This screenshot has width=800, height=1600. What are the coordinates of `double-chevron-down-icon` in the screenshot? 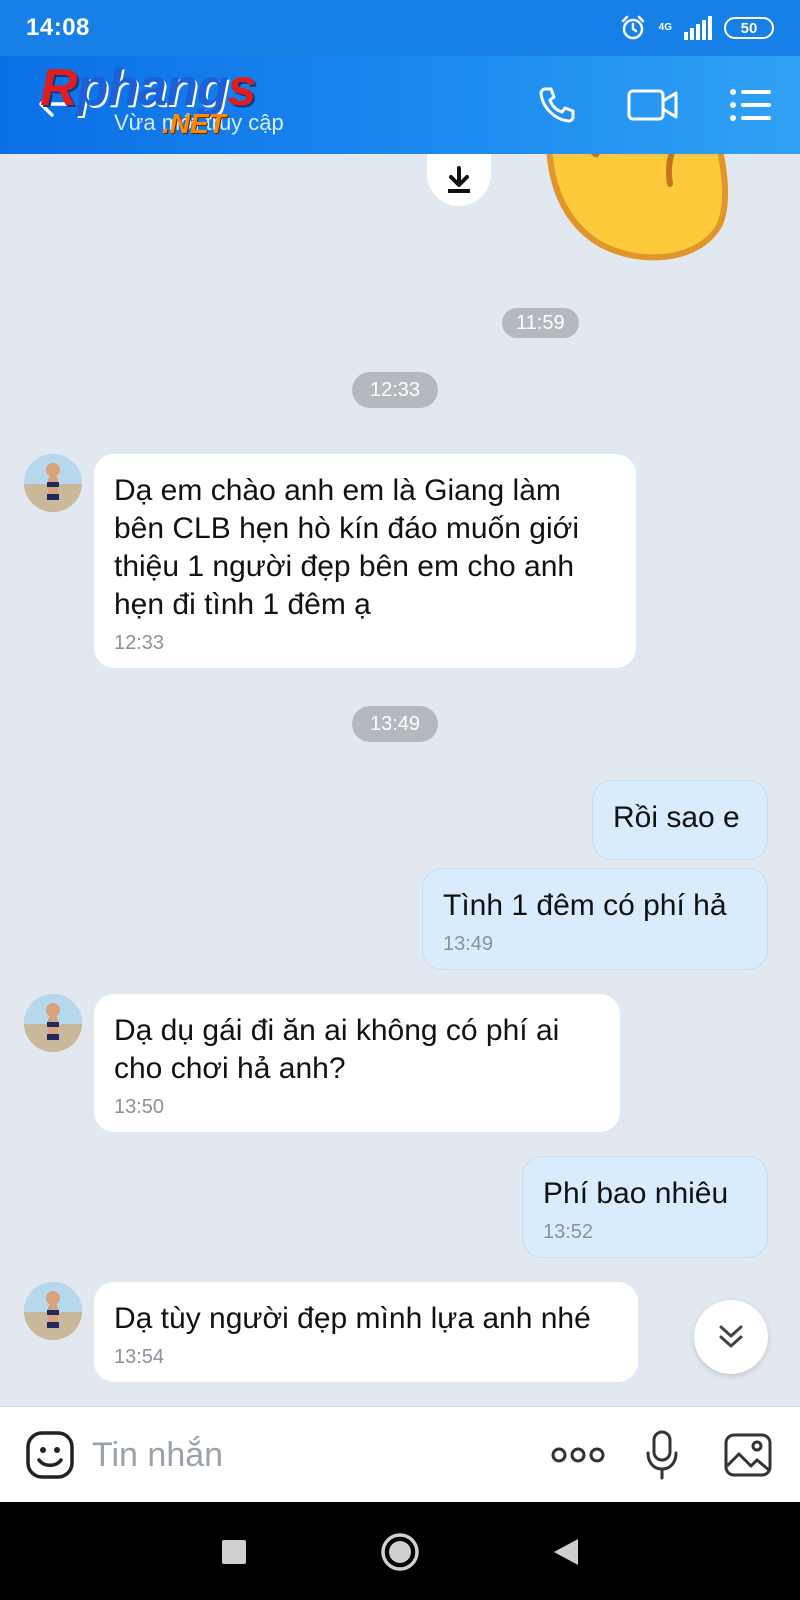 It's located at (731, 1336).